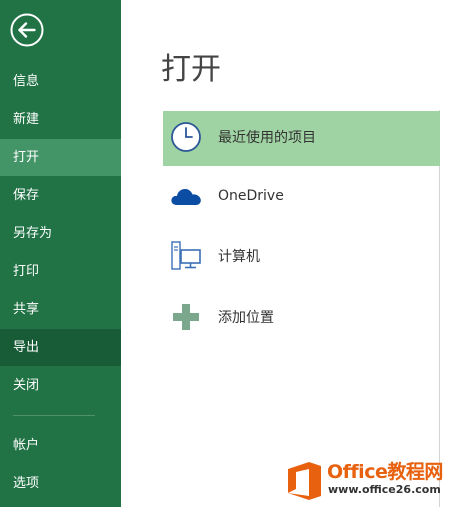 The width and height of the screenshot is (450, 507). I want to click on back-arrow-icon, so click(27, 30).